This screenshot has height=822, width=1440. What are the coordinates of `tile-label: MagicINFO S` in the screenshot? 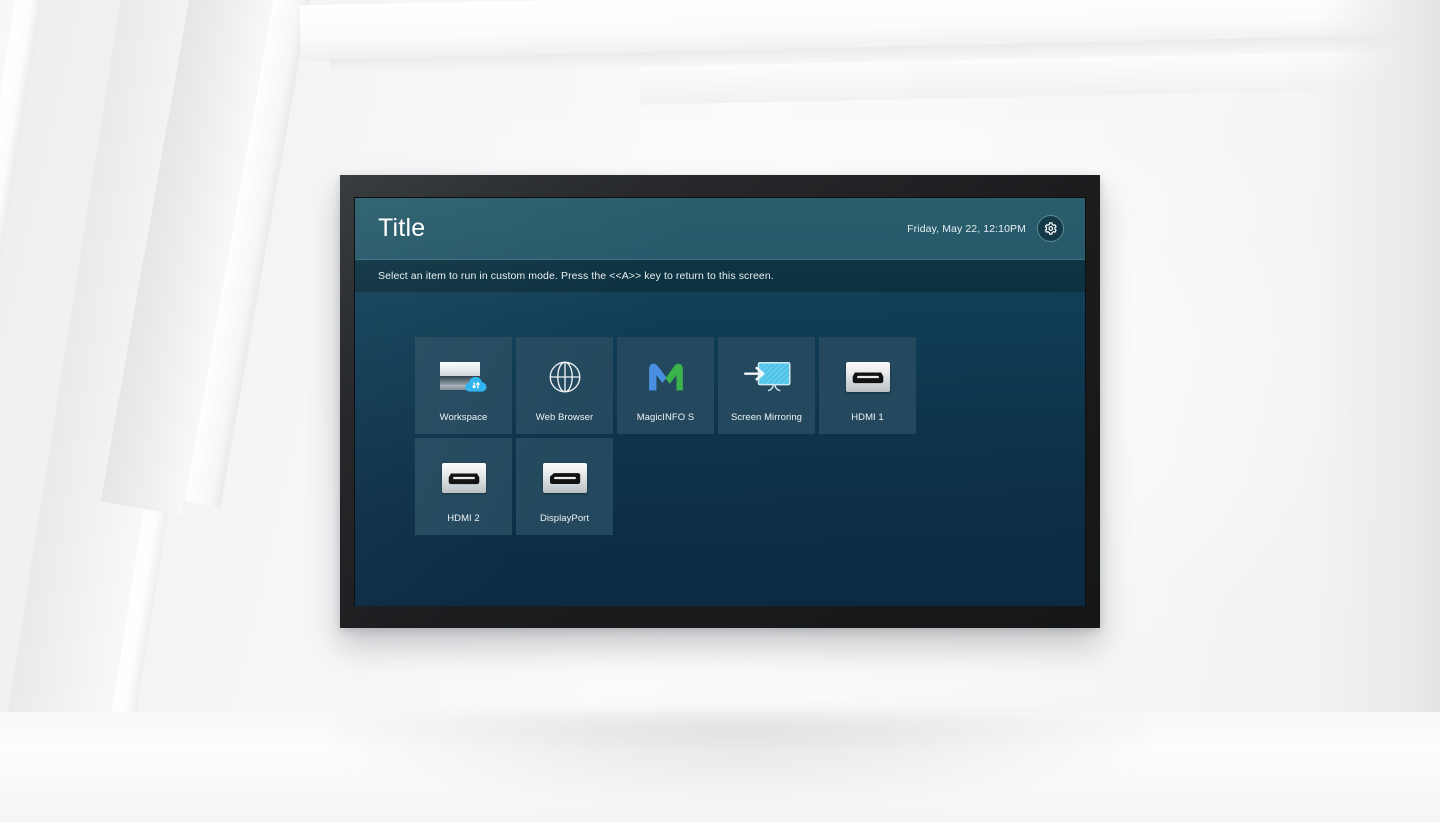 It's located at (665, 417).